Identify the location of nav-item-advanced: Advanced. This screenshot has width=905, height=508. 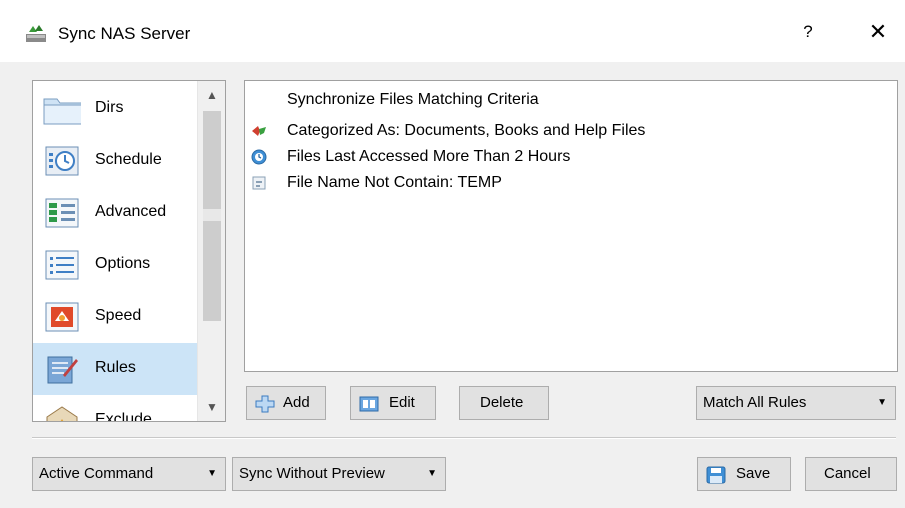
(115, 213).